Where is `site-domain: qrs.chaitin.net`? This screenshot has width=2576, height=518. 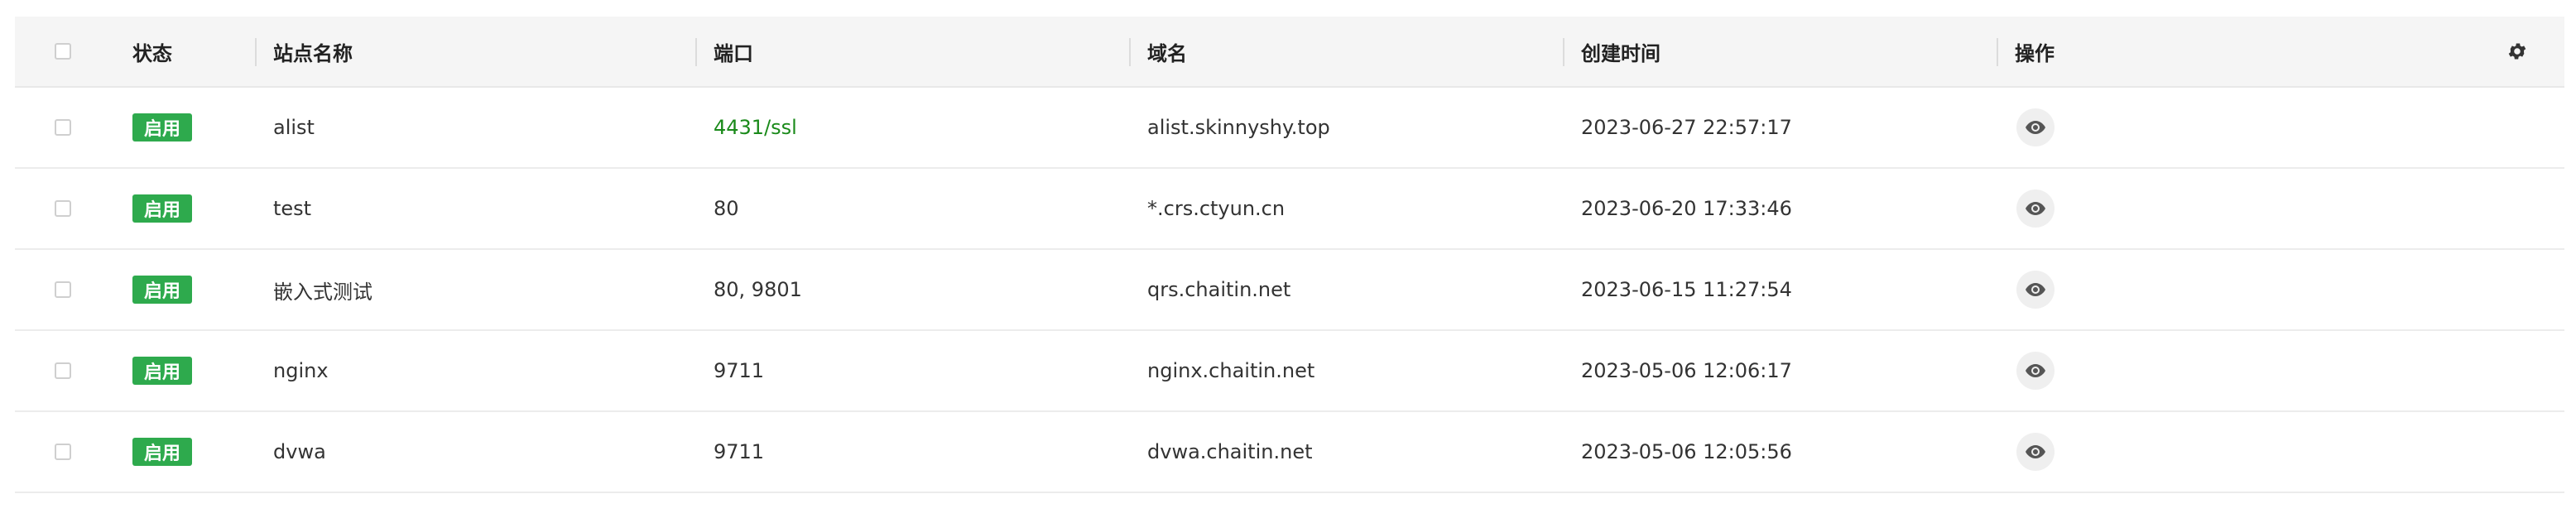 site-domain: qrs.chaitin.net is located at coordinates (1219, 289).